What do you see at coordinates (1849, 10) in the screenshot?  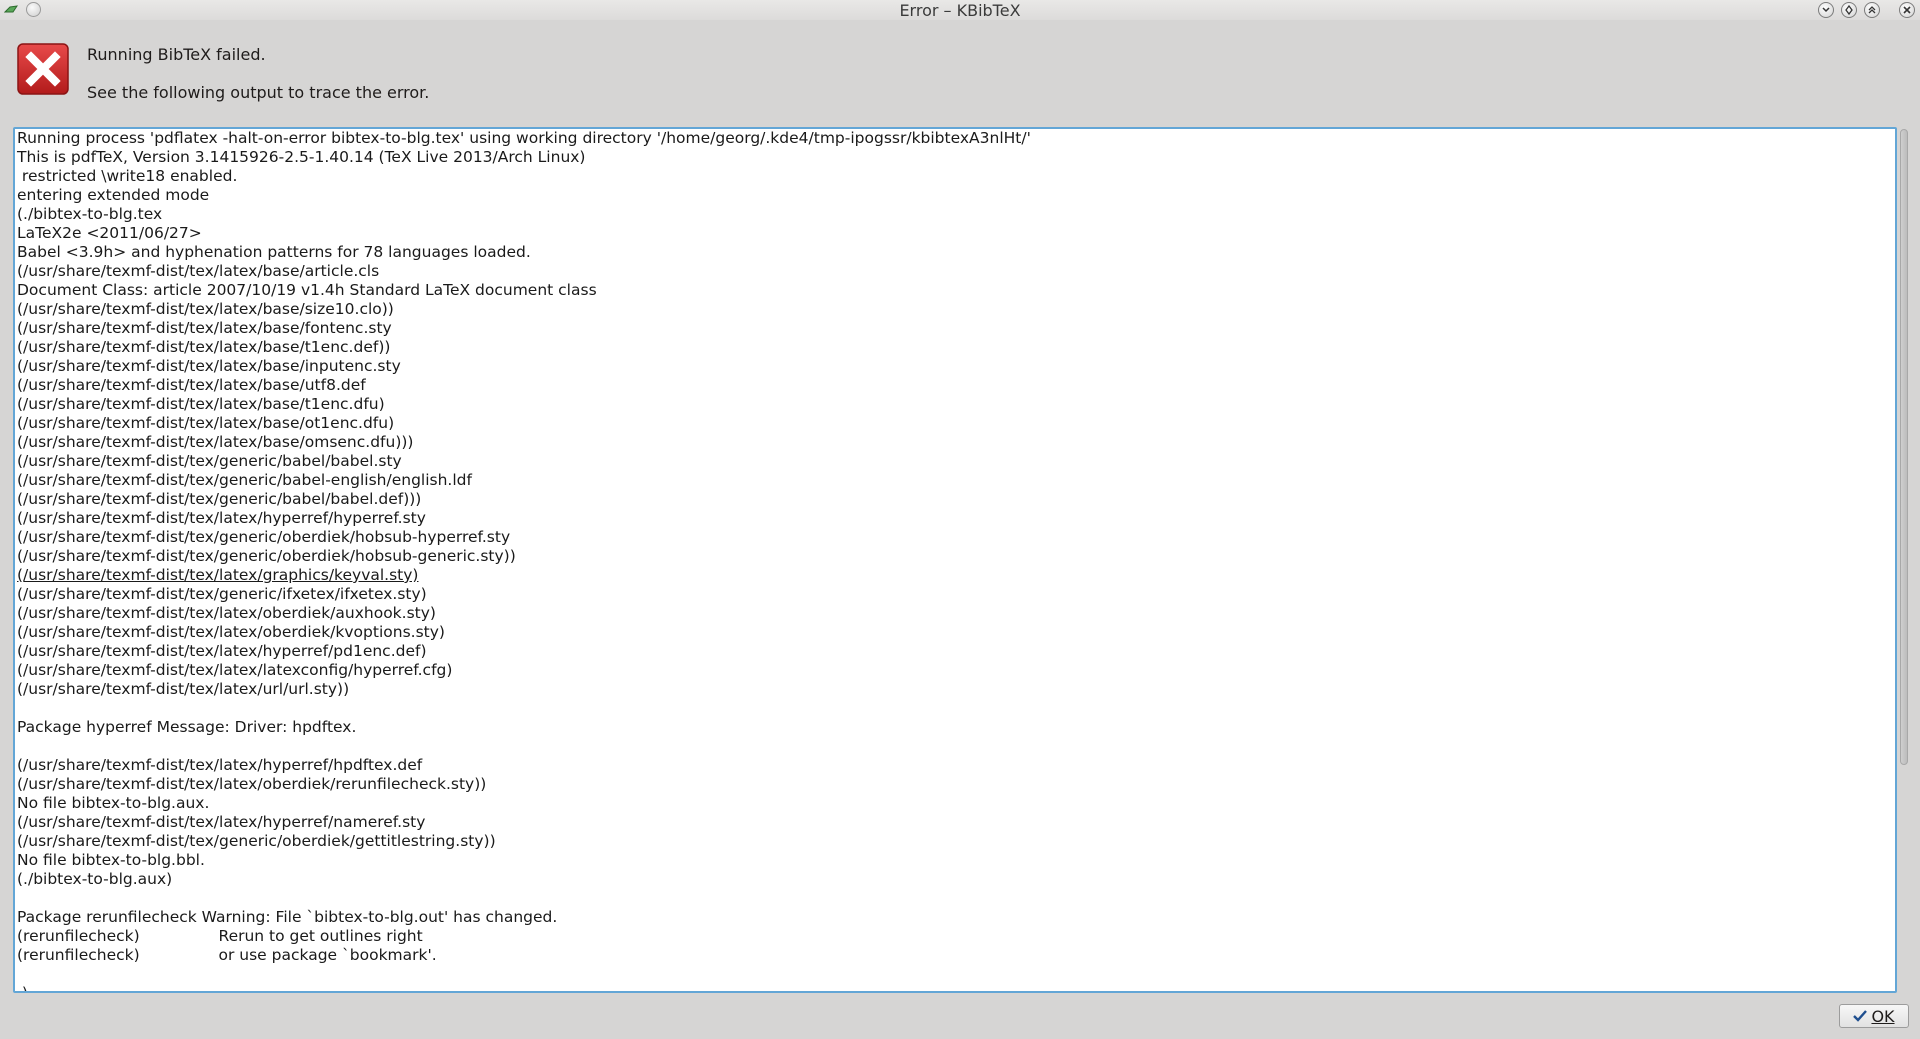 I see `keep-above-icon` at bounding box center [1849, 10].